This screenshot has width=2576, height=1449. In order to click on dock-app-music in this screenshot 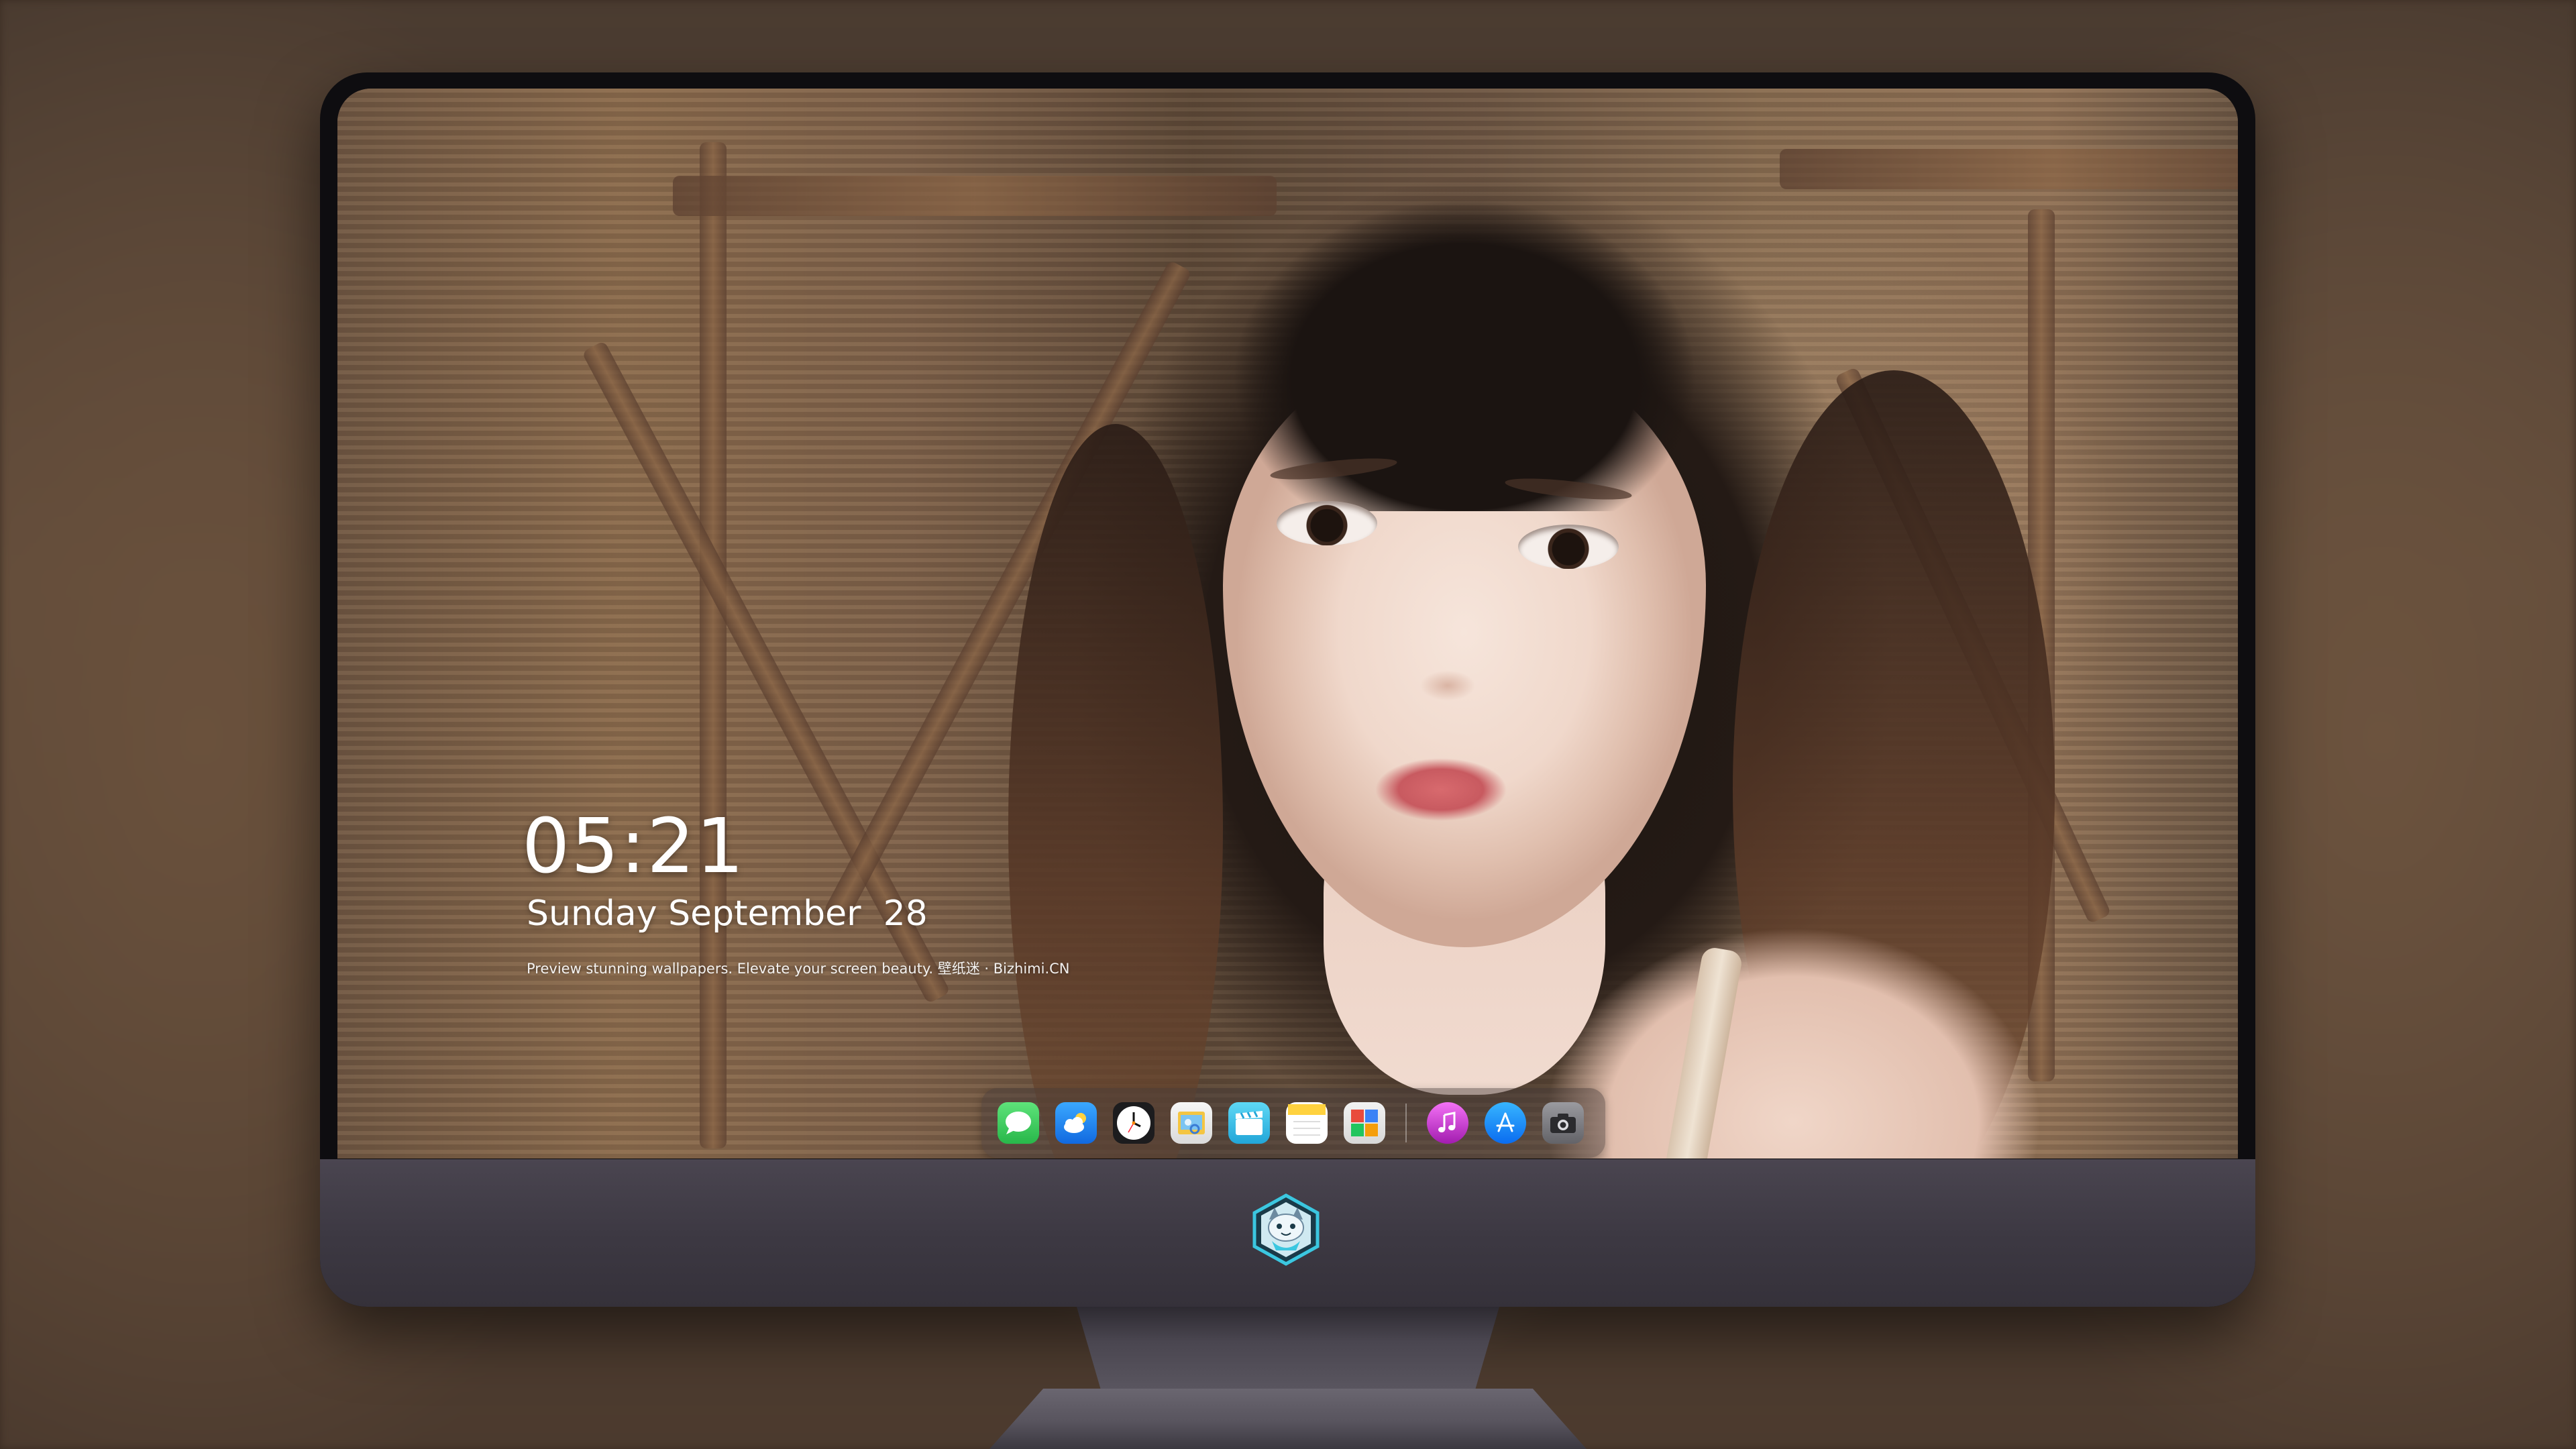, I will do `click(1447, 1123)`.